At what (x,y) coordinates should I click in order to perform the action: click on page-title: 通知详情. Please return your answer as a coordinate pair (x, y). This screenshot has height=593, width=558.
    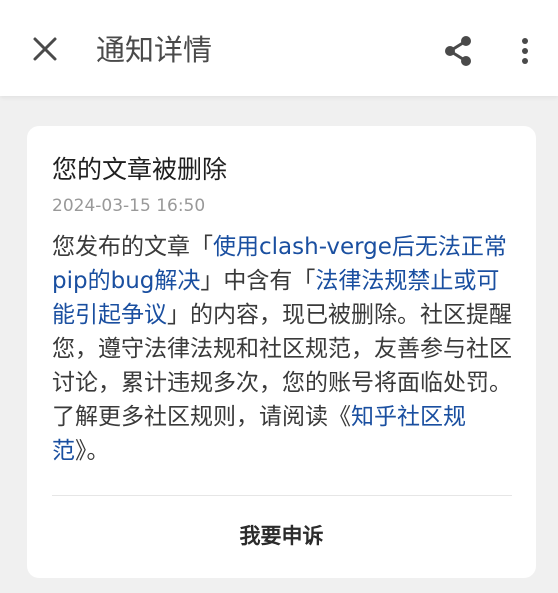
    Looking at the image, I should click on (154, 50).